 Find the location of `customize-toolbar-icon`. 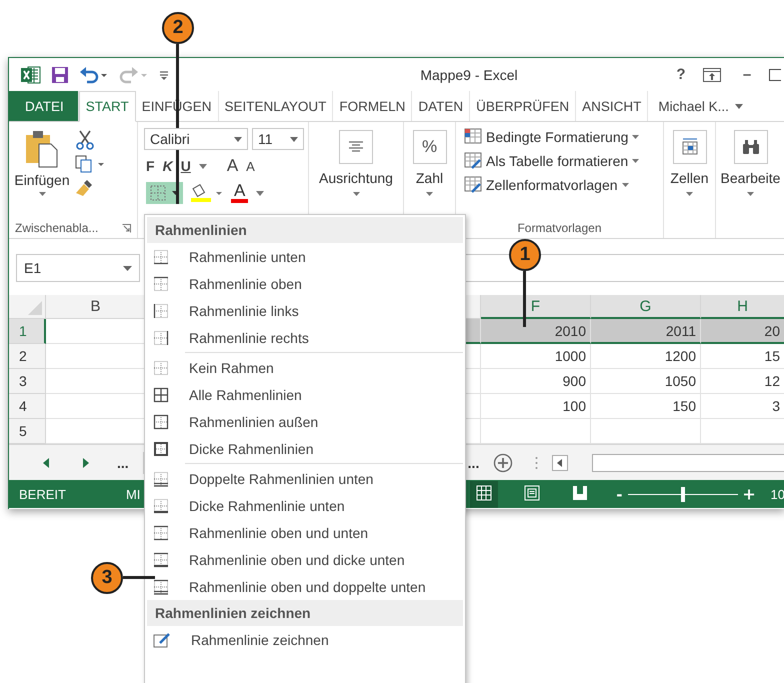

customize-toolbar-icon is located at coordinates (164, 74).